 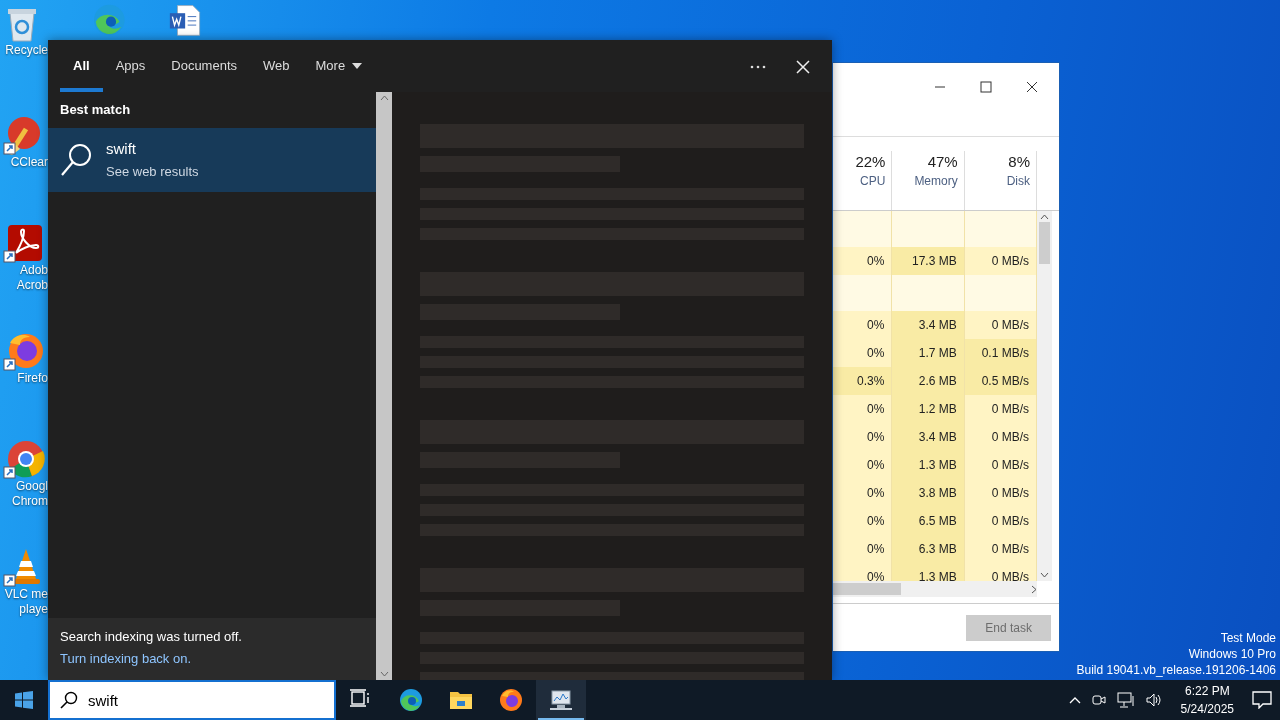 What do you see at coordinates (928, 521) in the screenshot?
I see `table-cell: 6.5 MB` at bounding box center [928, 521].